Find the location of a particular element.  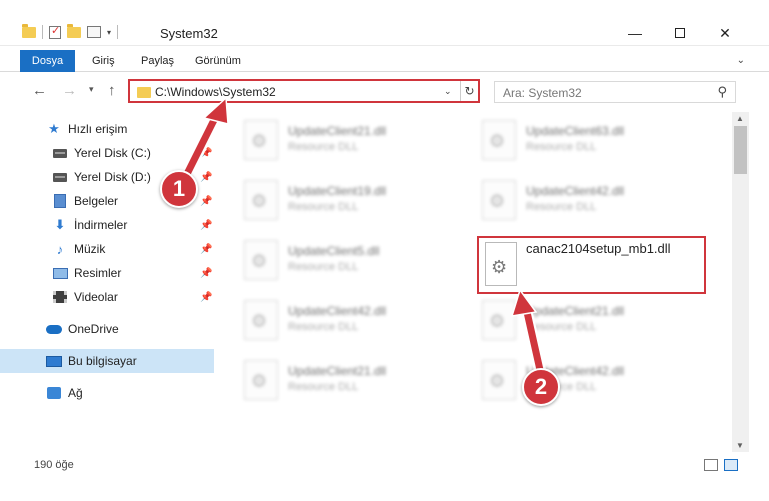

sidebar-item-label: Bu bilgisayar is located at coordinates (102, 361).